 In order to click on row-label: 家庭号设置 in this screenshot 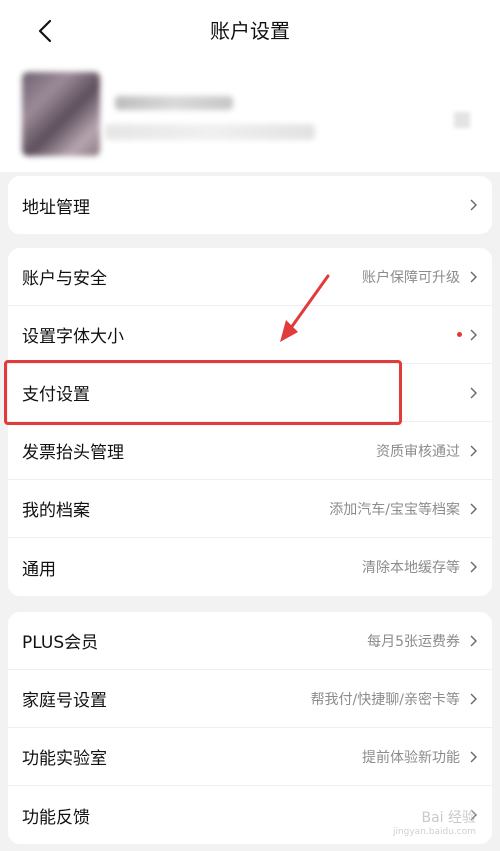, I will do `click(64, 701)`.